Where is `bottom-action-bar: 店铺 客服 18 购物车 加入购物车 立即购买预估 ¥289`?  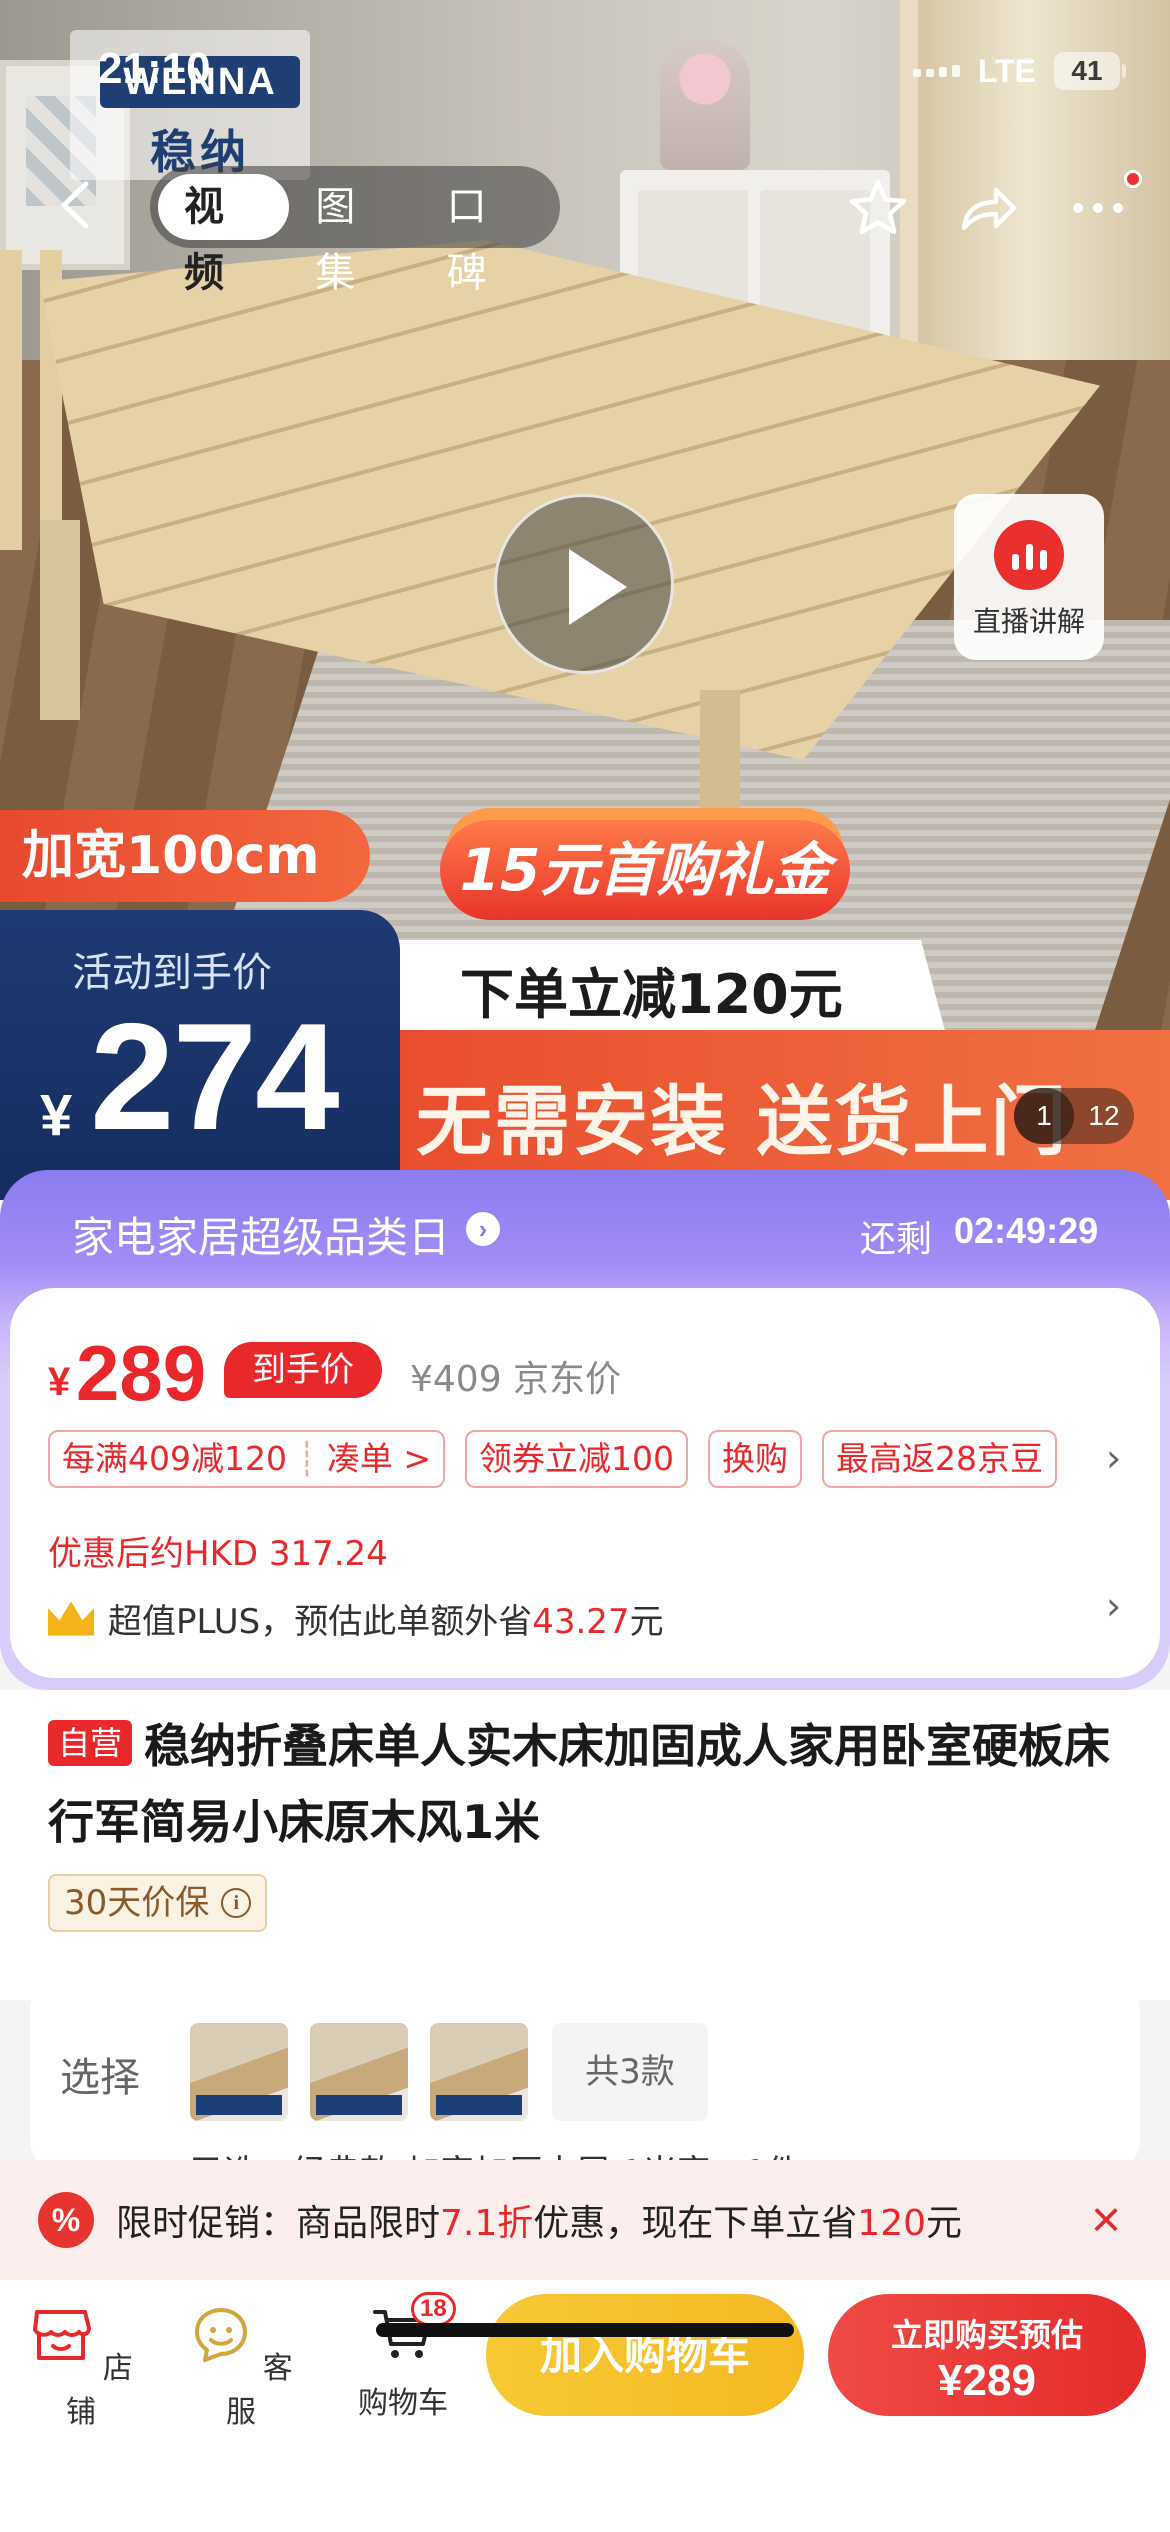 bottom-action-bar: 店铺 客服 18 购物车 加入购物车 立即购买预估 ¥289 is located at coordinates (585, 2406).